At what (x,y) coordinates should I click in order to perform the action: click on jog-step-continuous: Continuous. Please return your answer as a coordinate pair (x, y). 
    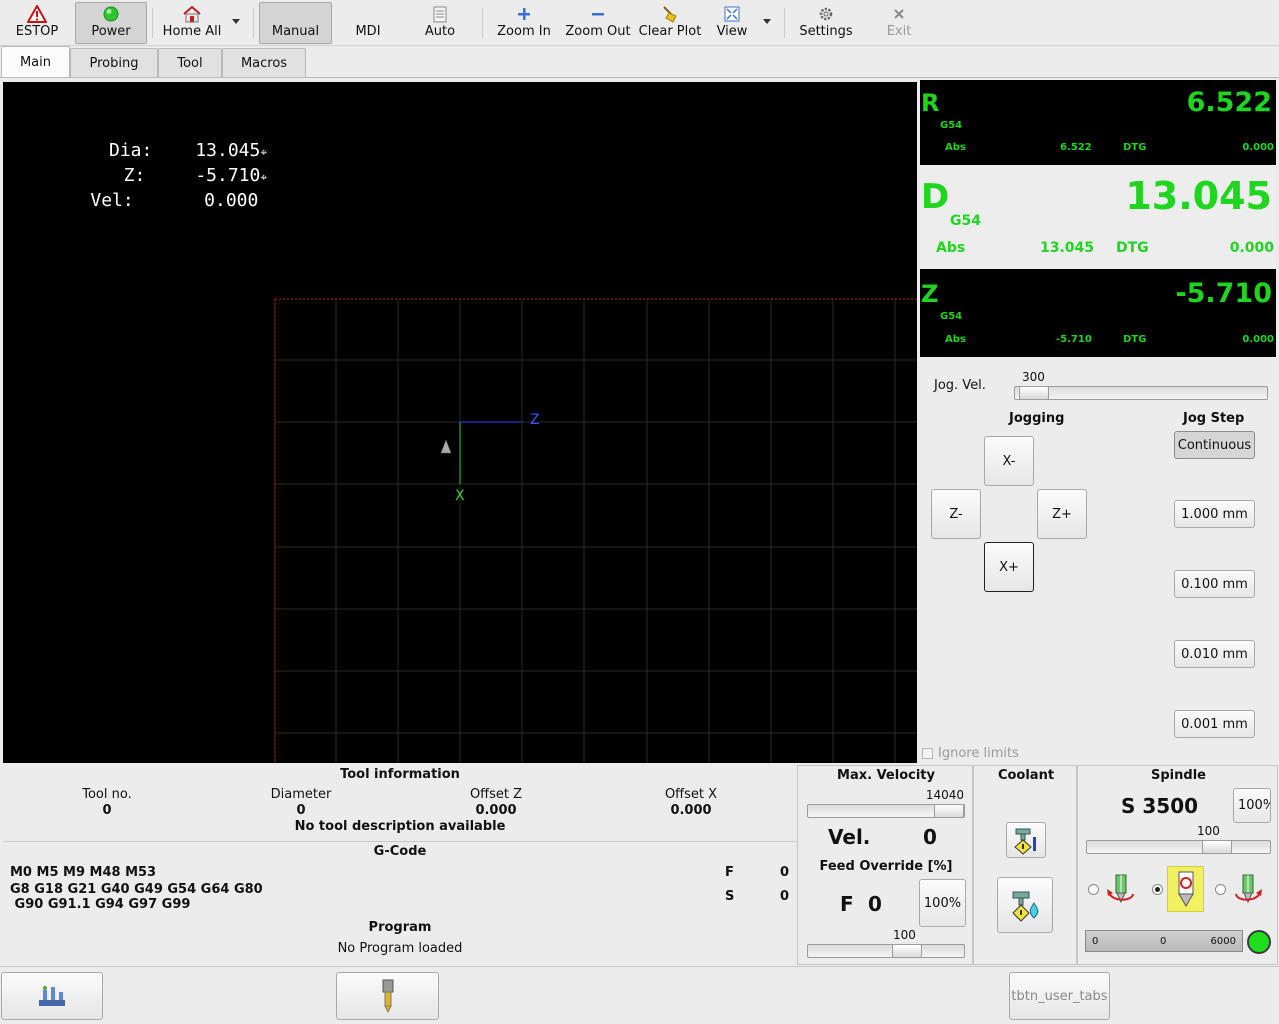
    Looking at the image, I should click on (1214, 445).